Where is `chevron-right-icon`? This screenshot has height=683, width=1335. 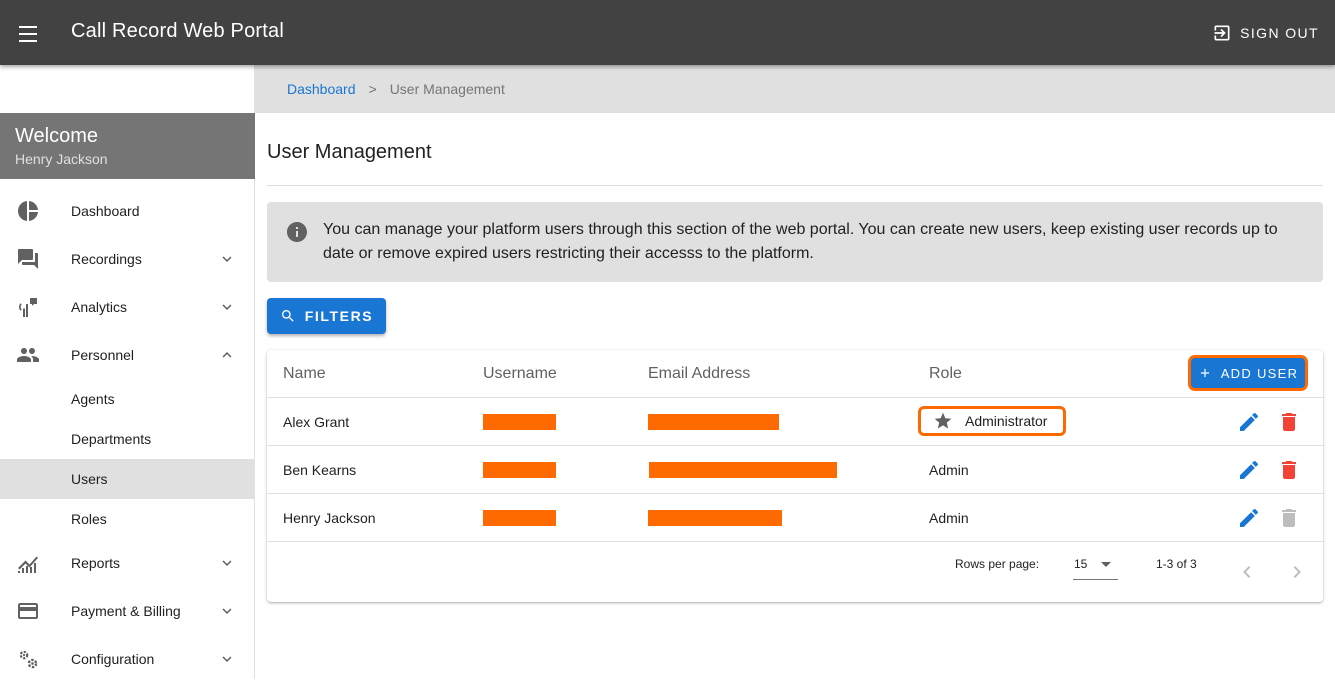
chevron-right-icon is located at coordinates (1297, 572).